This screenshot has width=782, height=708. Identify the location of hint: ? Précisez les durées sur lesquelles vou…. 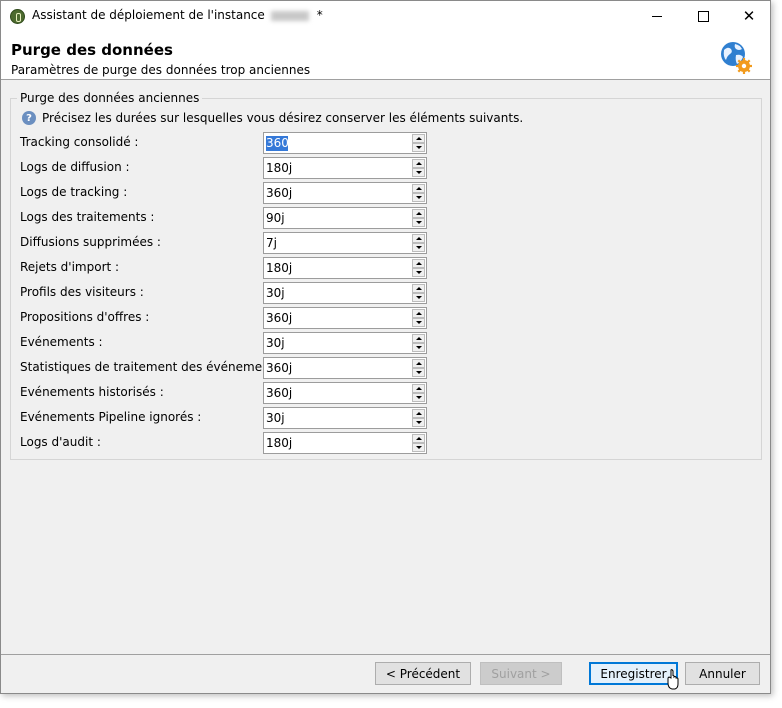
(272, 118).